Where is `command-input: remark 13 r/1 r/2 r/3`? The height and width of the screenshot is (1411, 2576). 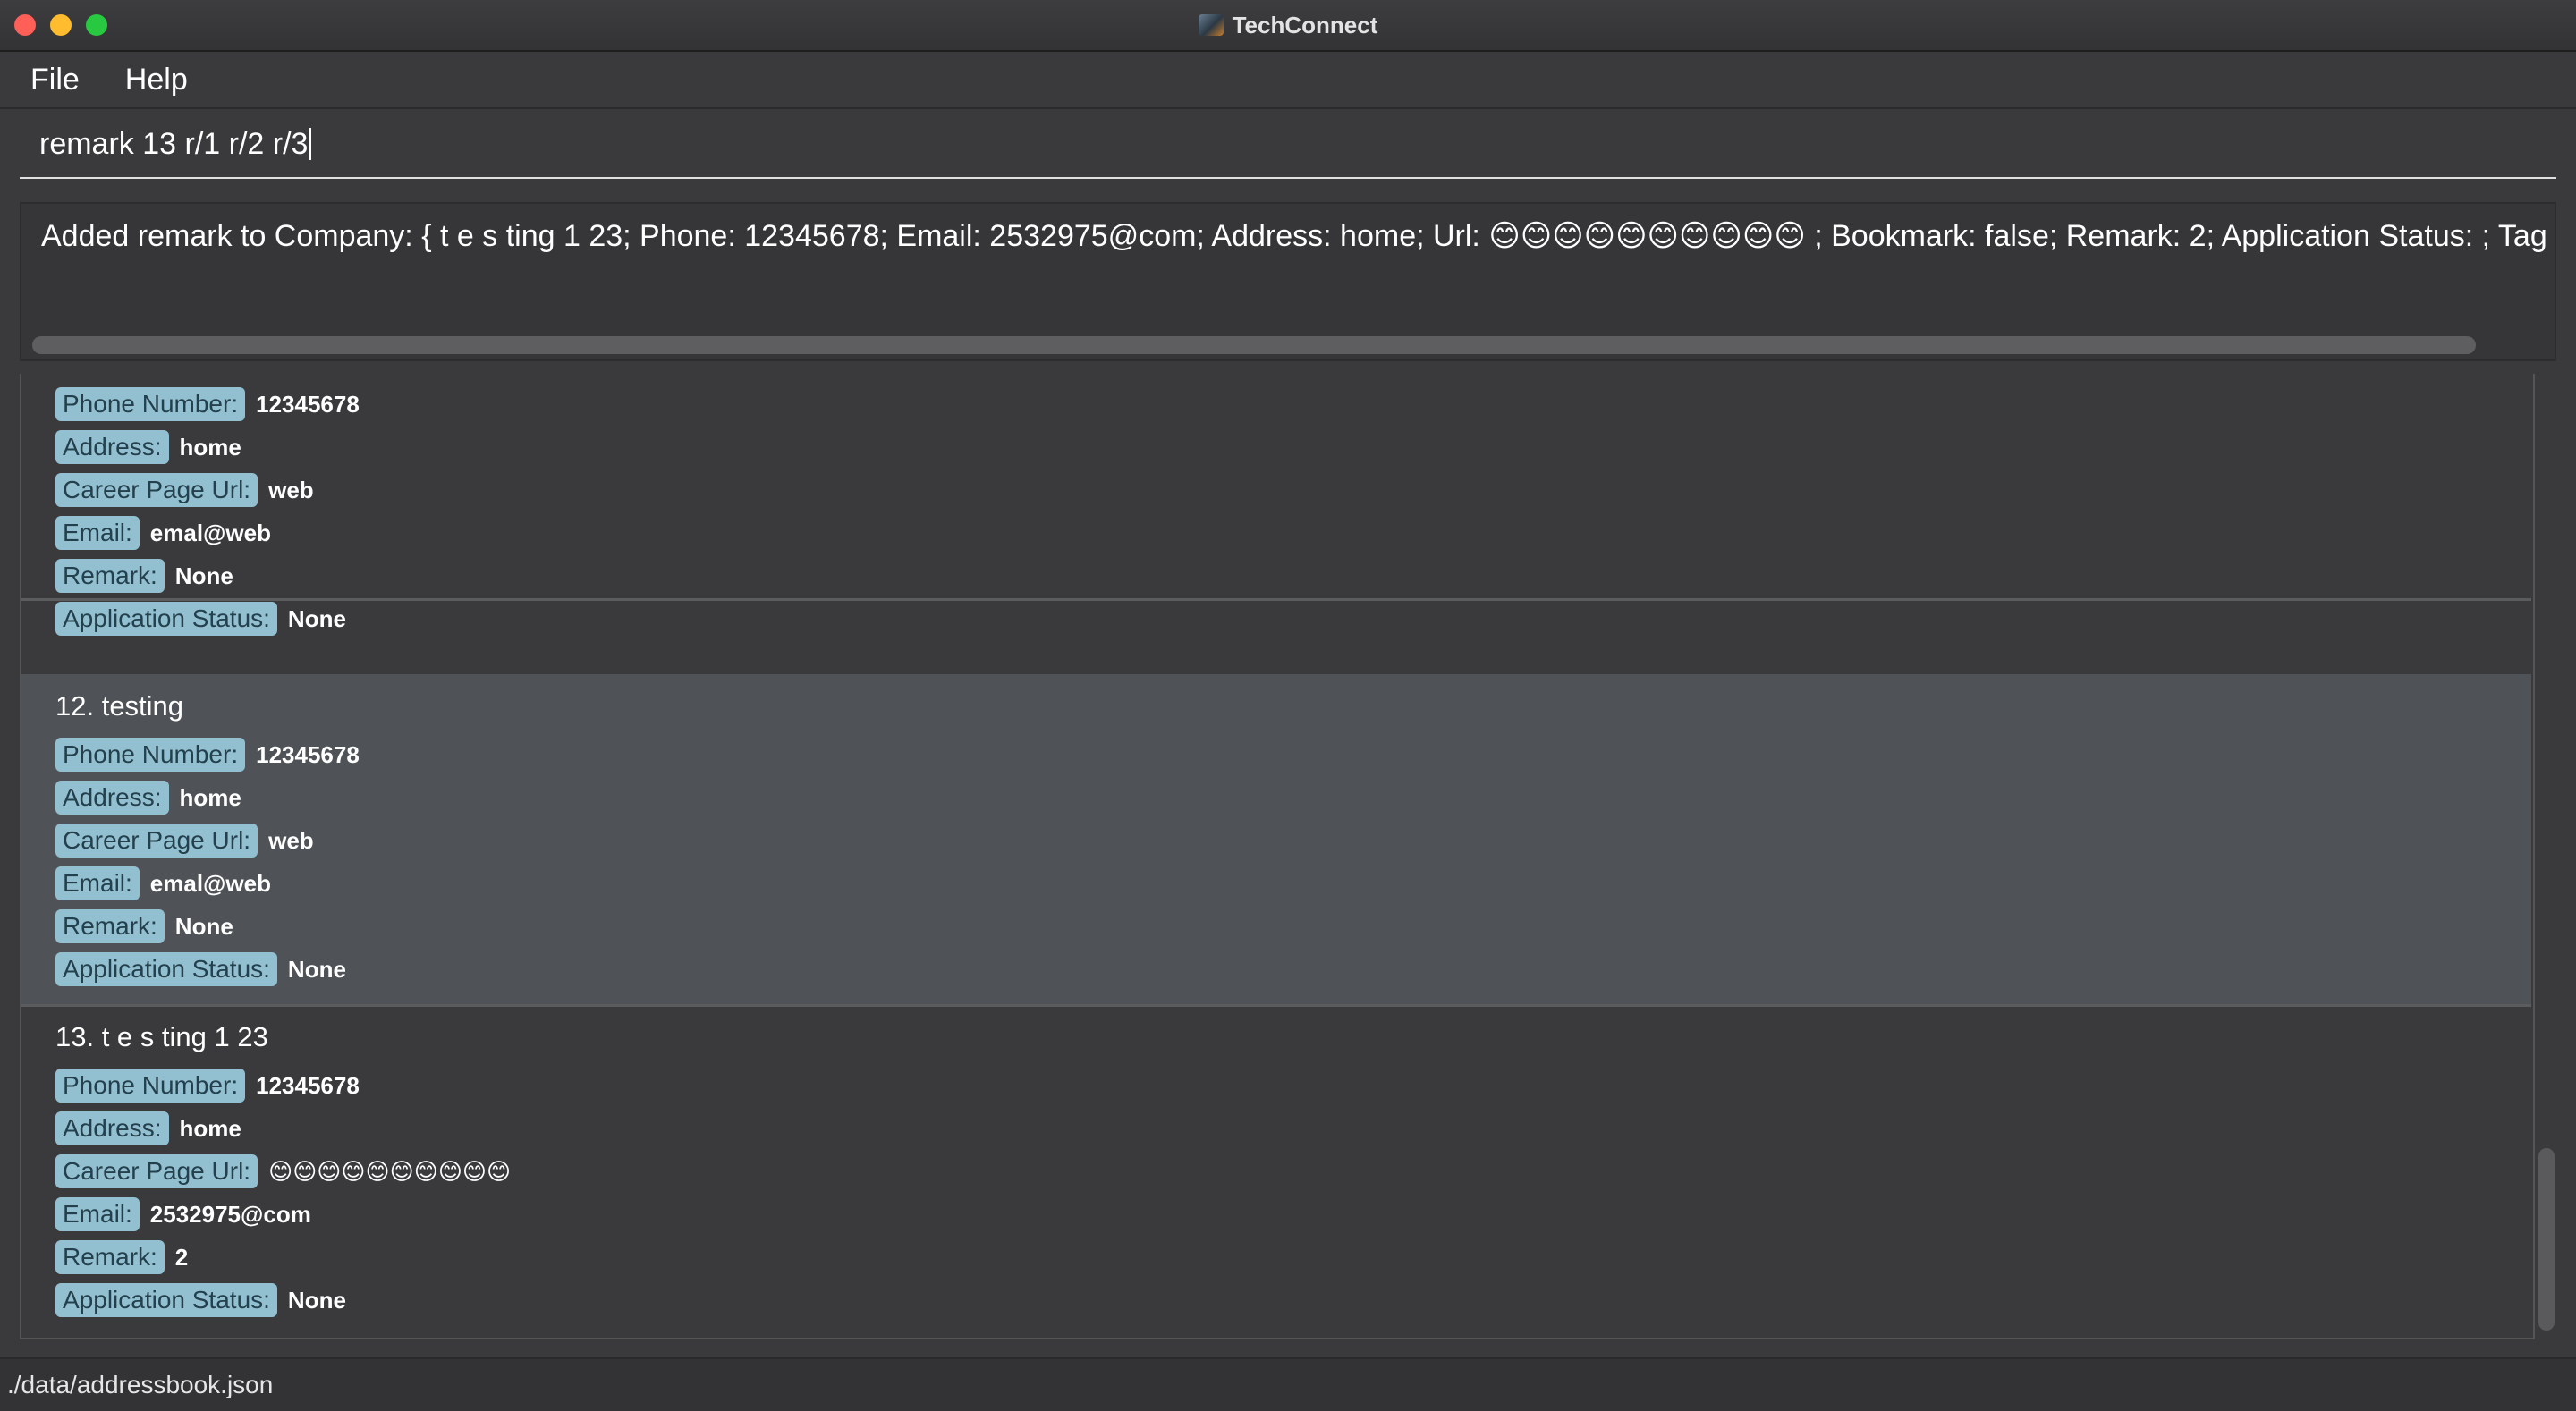 command-input: remark 13 r/1 r/2 r/3 is located at coordinates (1288, 145).